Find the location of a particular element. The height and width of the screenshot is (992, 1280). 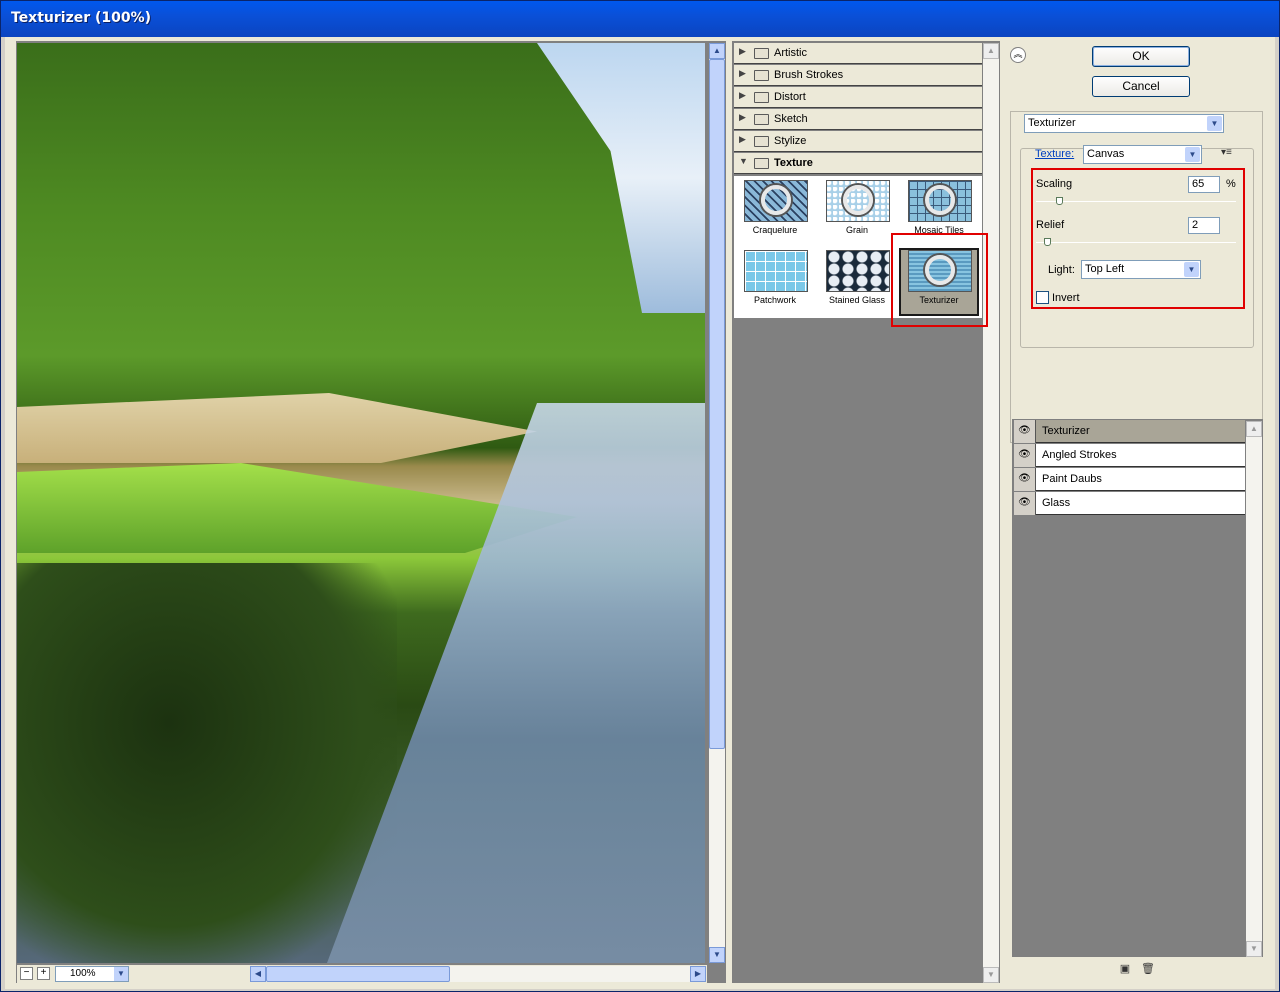

light-label: Light: is located at coordinates (1061, 270).